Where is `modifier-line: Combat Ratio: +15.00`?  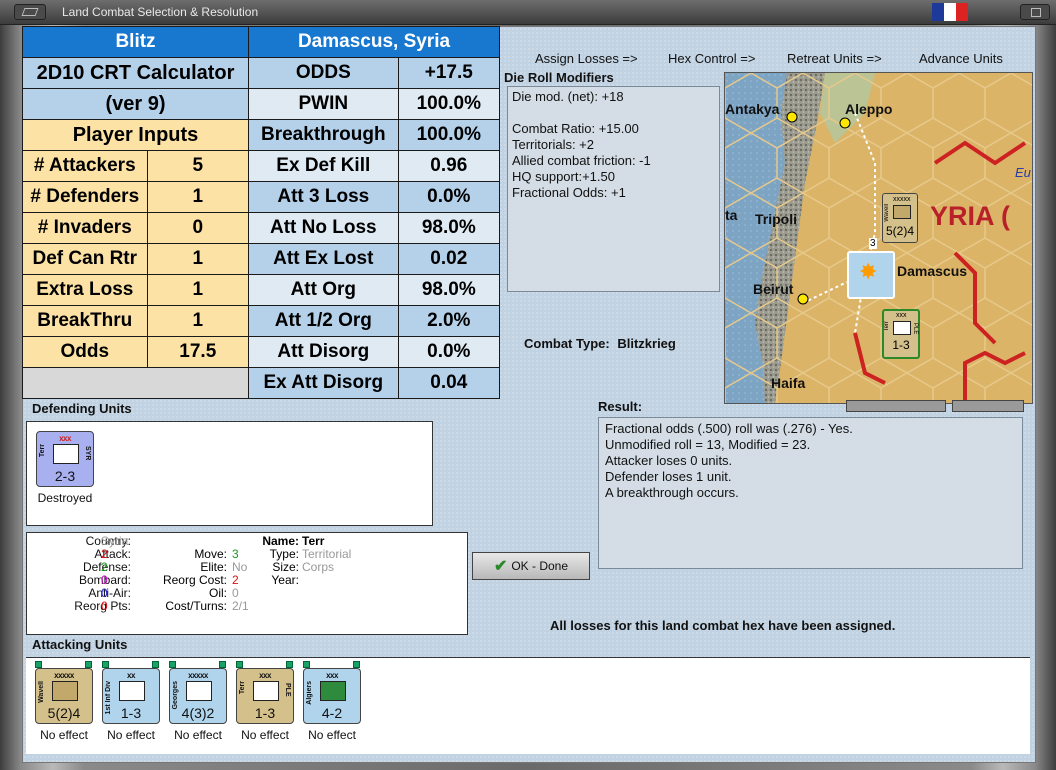 modifier-line: Combat Ratio: +15.00 is located at coordinates (575, 128).